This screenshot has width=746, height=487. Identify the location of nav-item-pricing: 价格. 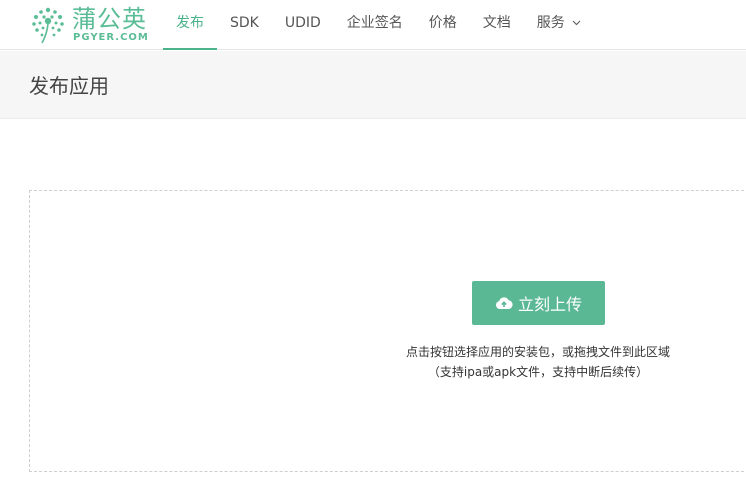
(443, 25).